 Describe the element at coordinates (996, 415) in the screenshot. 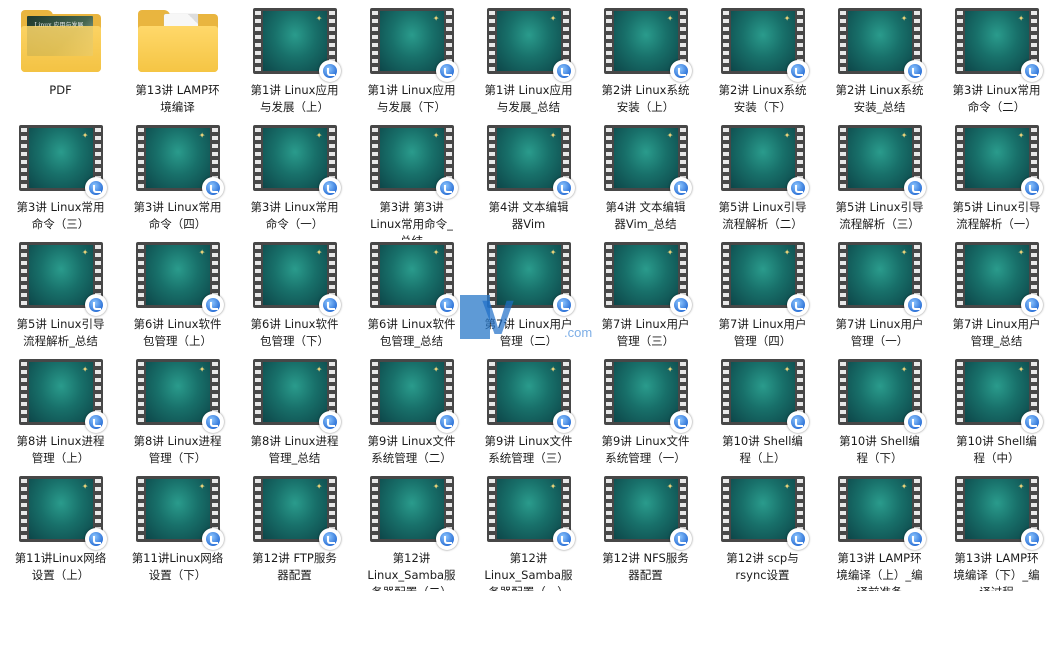

I see `file-item: ✦ 第10讲 Shell编 程（中）` at that location.